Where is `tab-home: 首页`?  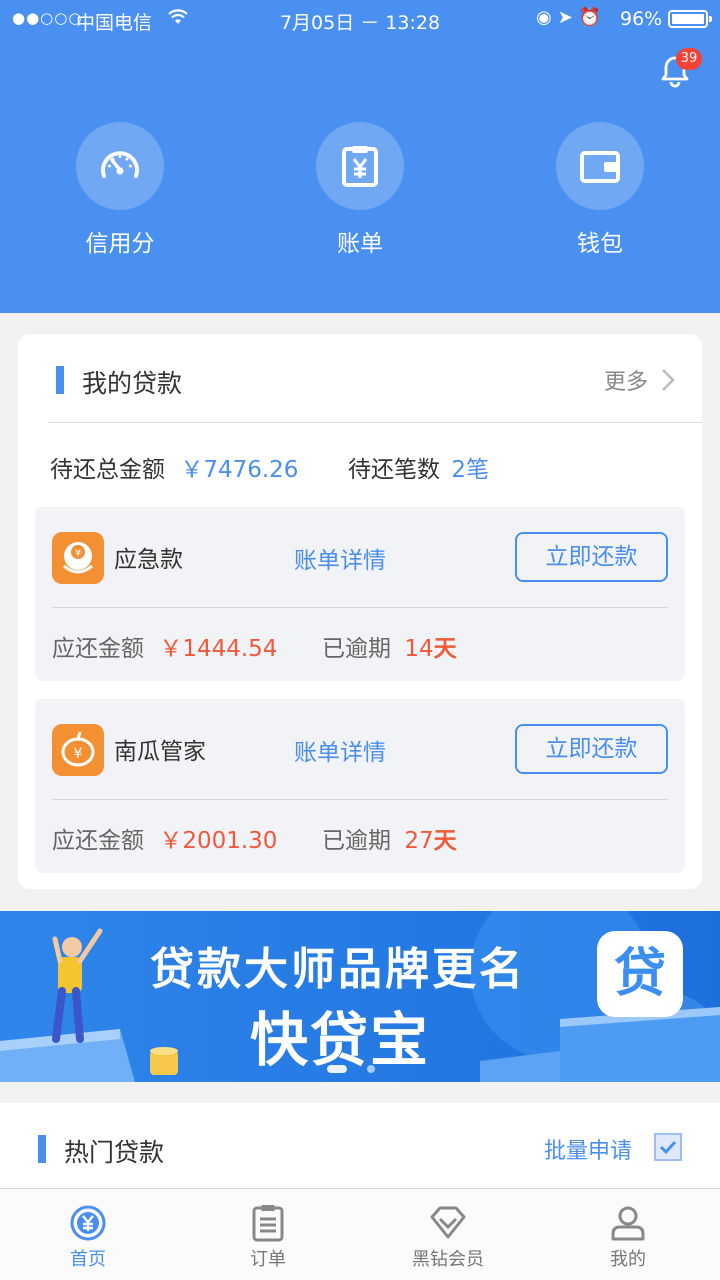 tab-home: 首页 is located at coordinates (88, 1237).